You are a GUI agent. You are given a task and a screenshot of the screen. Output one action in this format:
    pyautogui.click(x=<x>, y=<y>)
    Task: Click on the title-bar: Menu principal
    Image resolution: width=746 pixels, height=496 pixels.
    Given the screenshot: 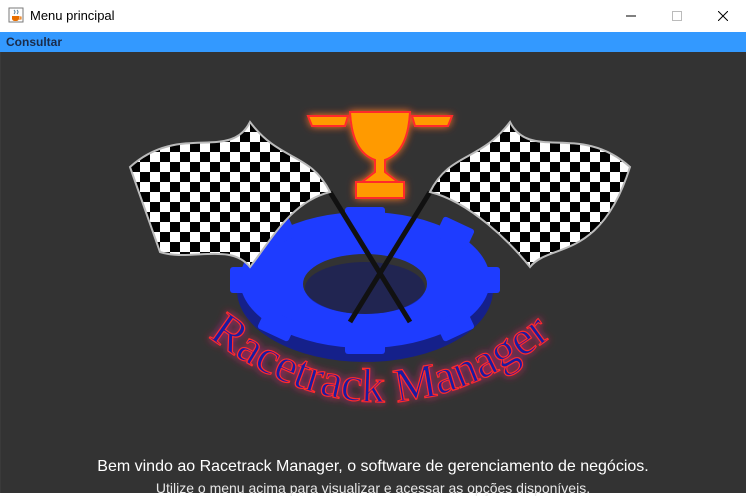 What is the action you would take?
    pyautogui.click(x=373, y=16)
    